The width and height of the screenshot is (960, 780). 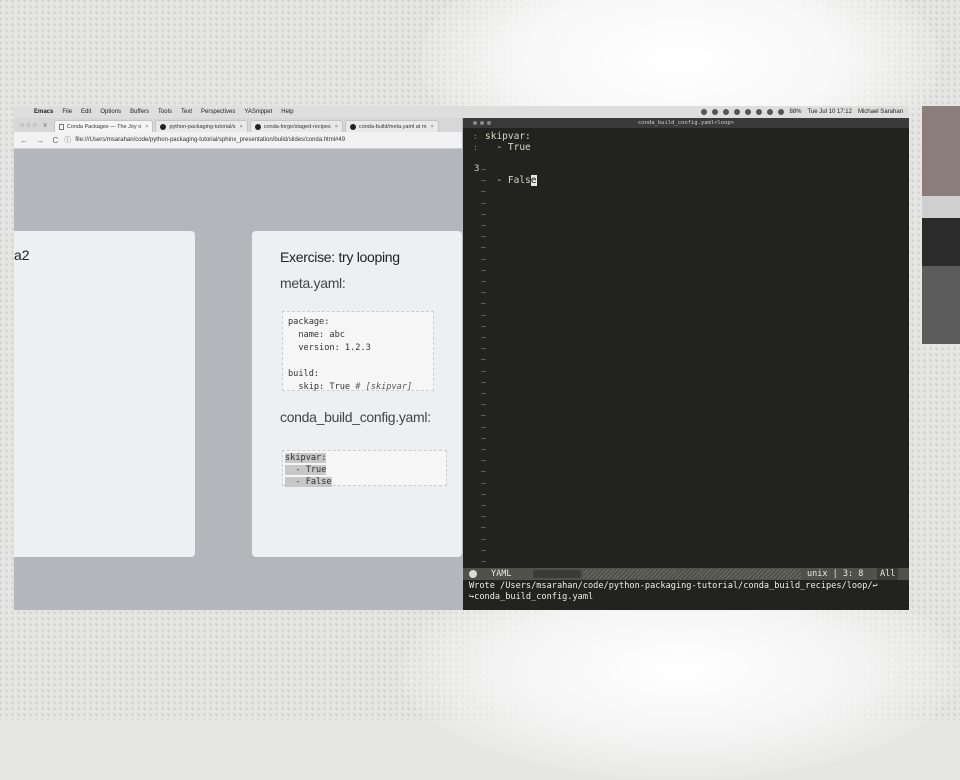 What do you see at coordinates (40, 140) in the screenshot?
I see `back-forward-reload-icons: ← → C` at bounding box center [40, 140].